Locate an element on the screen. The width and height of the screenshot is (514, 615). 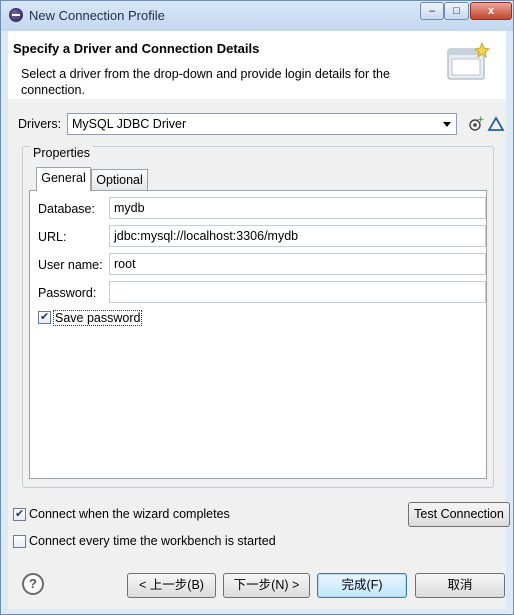
eclipse-icon is located at coordinates (16, 15).